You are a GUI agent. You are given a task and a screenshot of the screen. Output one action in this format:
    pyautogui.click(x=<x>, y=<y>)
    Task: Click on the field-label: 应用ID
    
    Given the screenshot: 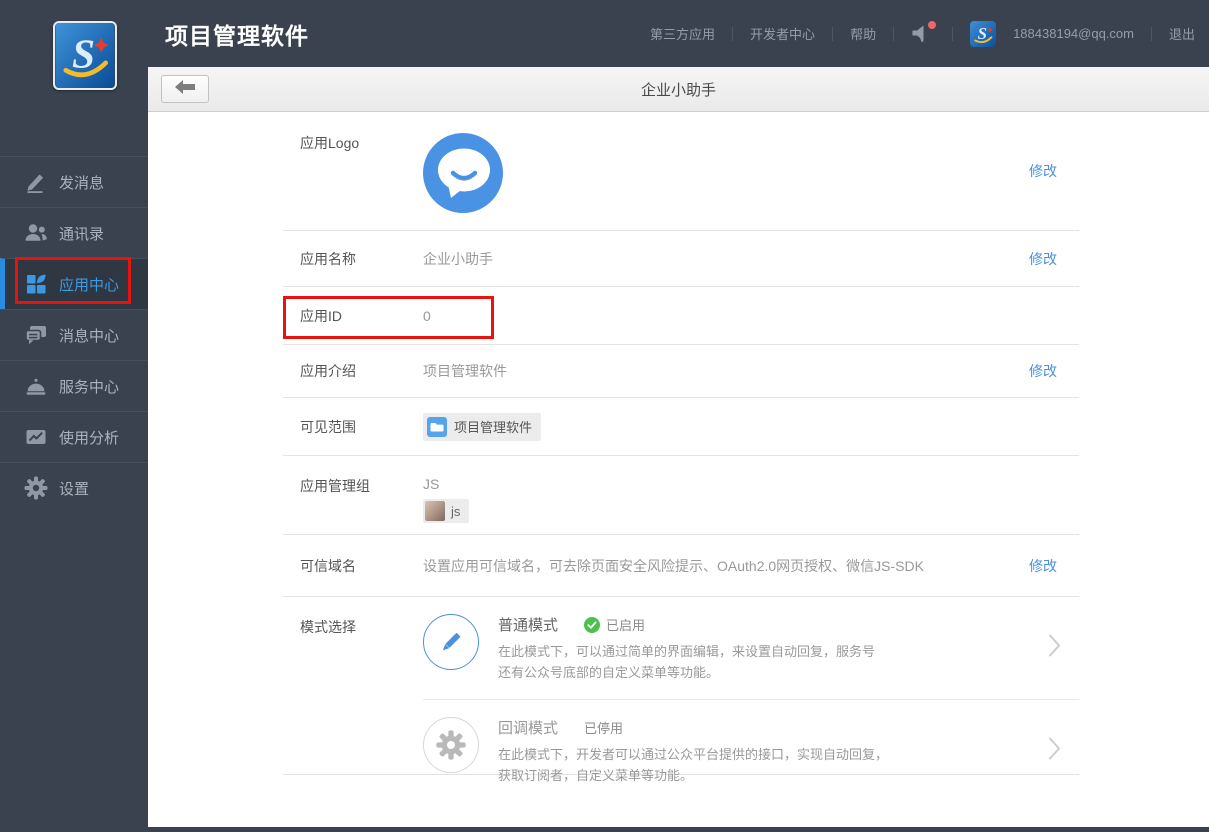 What is the action you would take?
    pyautogui.click(x=321, y=315)
    